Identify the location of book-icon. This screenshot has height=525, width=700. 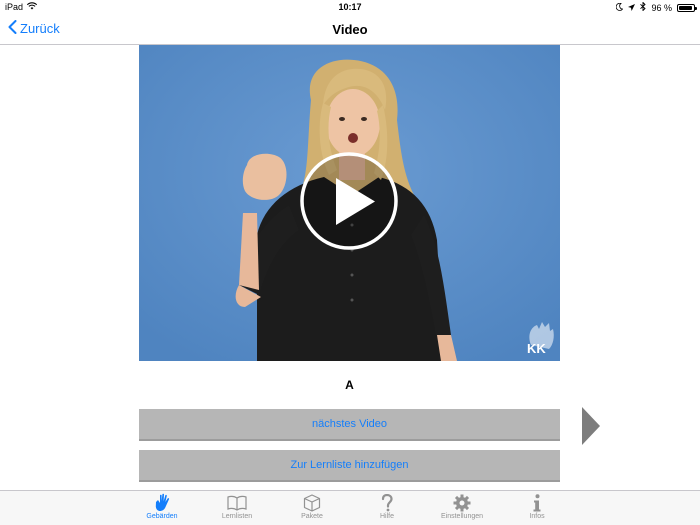
(237, 502).